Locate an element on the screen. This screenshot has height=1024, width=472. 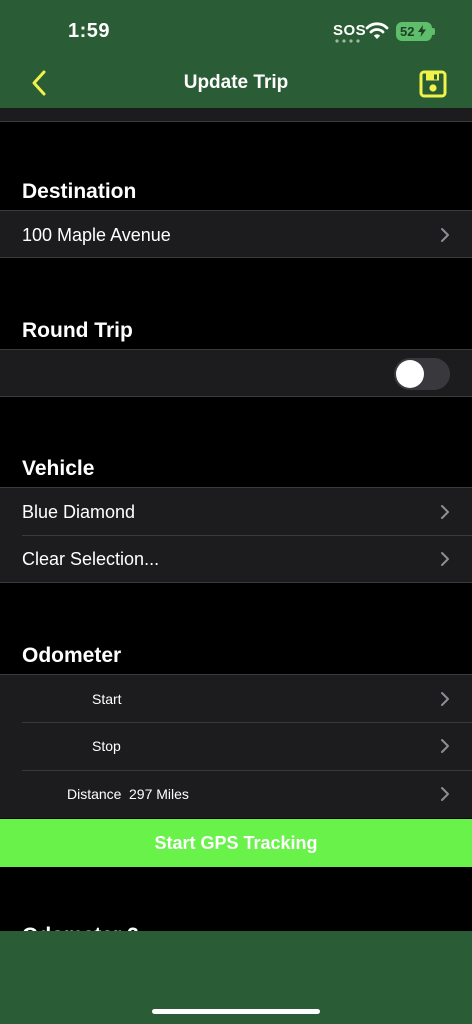
round-trip-cell is located at coordinates (236, 373).